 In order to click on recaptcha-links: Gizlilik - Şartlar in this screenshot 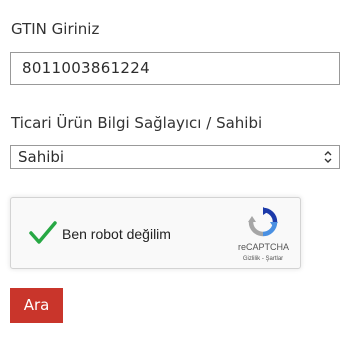, I will do `click(263, 259)`.